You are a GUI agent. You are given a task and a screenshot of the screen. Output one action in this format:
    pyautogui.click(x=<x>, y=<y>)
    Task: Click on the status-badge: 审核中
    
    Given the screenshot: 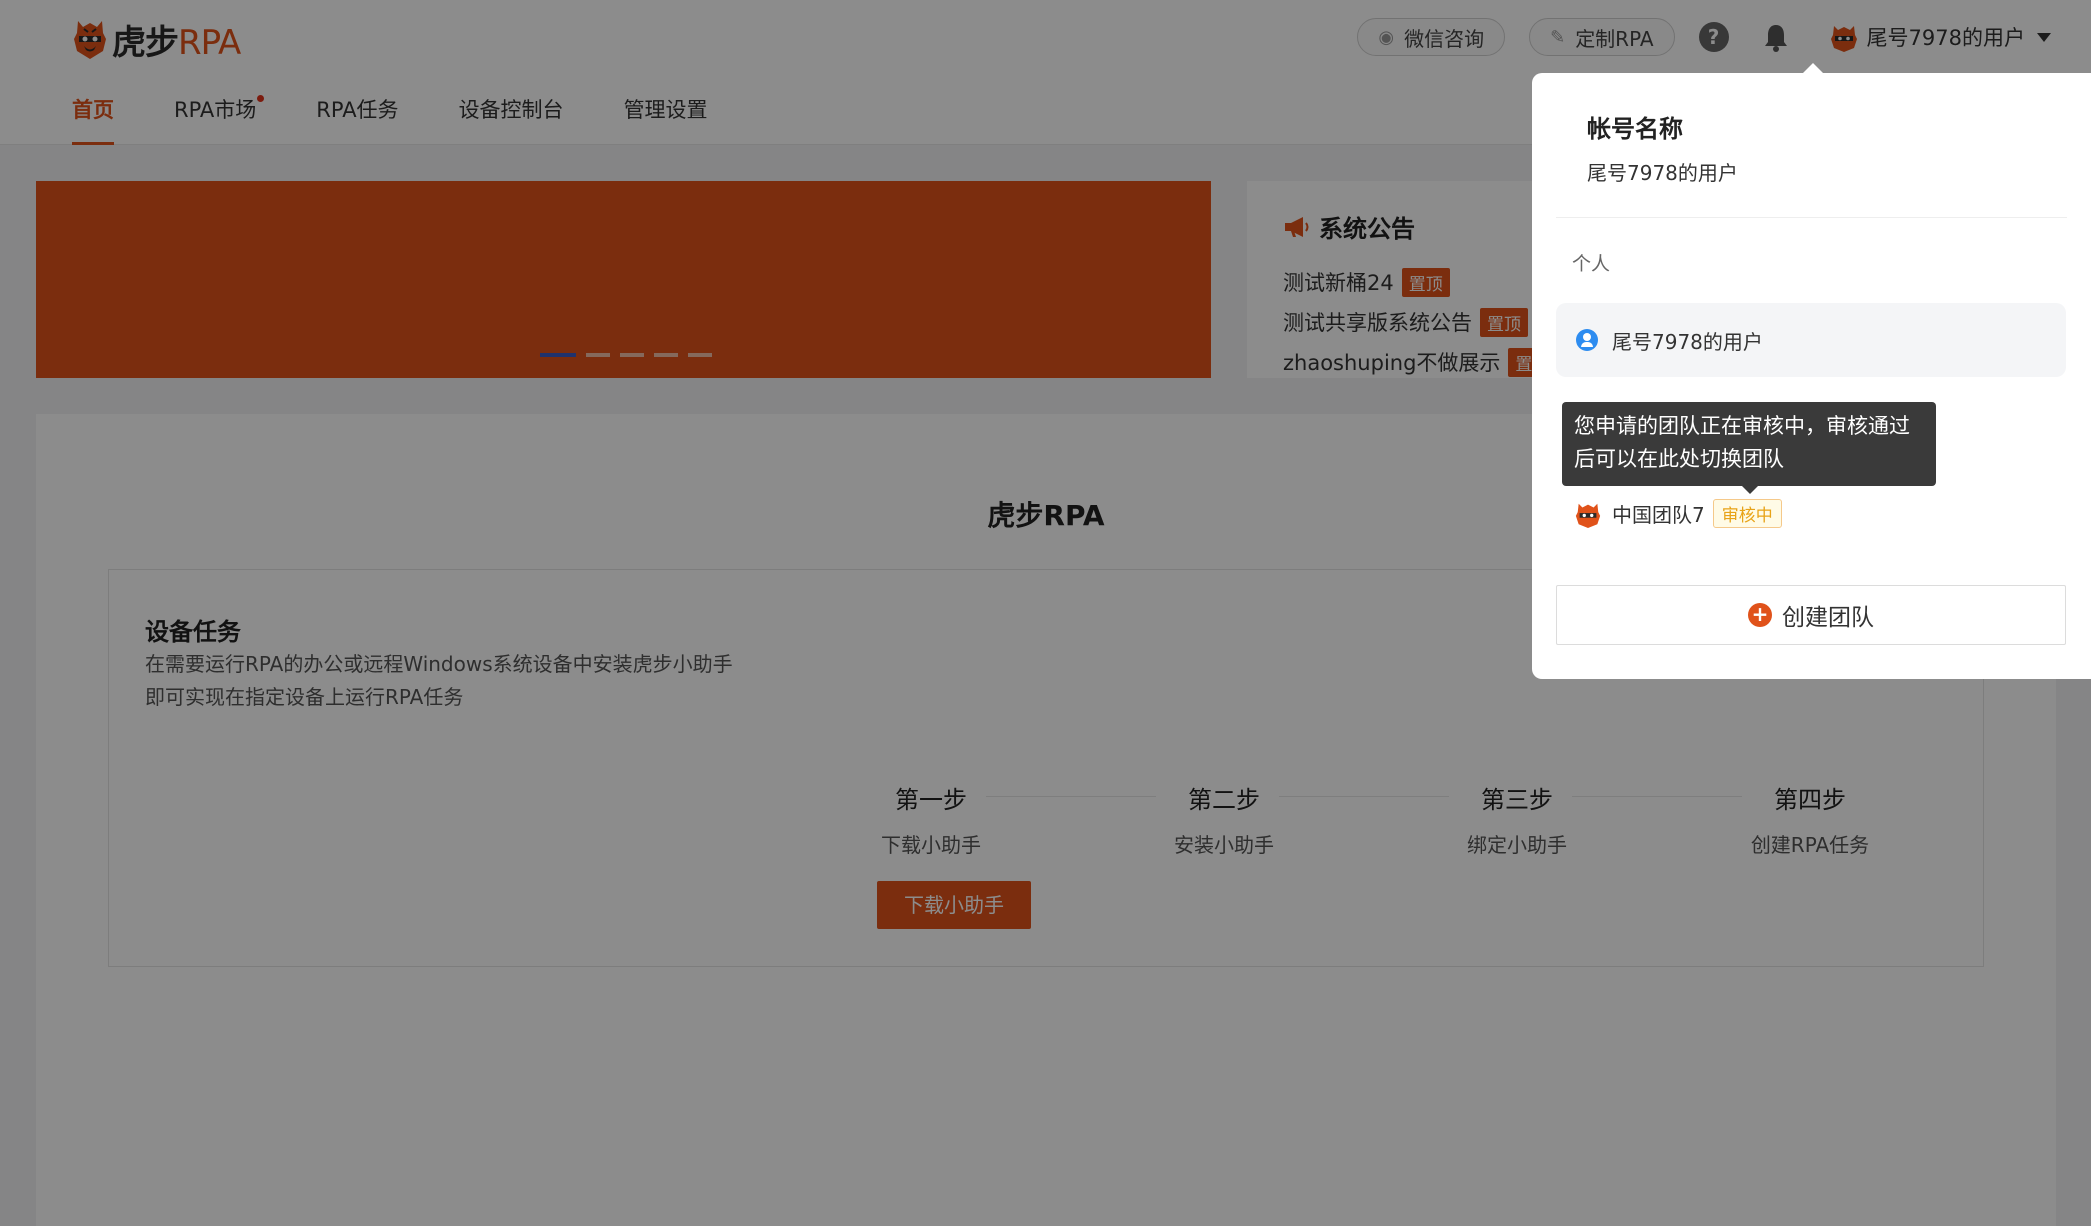 What is the action you would take?
    pyautogui.click(x=1747, y=513)
    